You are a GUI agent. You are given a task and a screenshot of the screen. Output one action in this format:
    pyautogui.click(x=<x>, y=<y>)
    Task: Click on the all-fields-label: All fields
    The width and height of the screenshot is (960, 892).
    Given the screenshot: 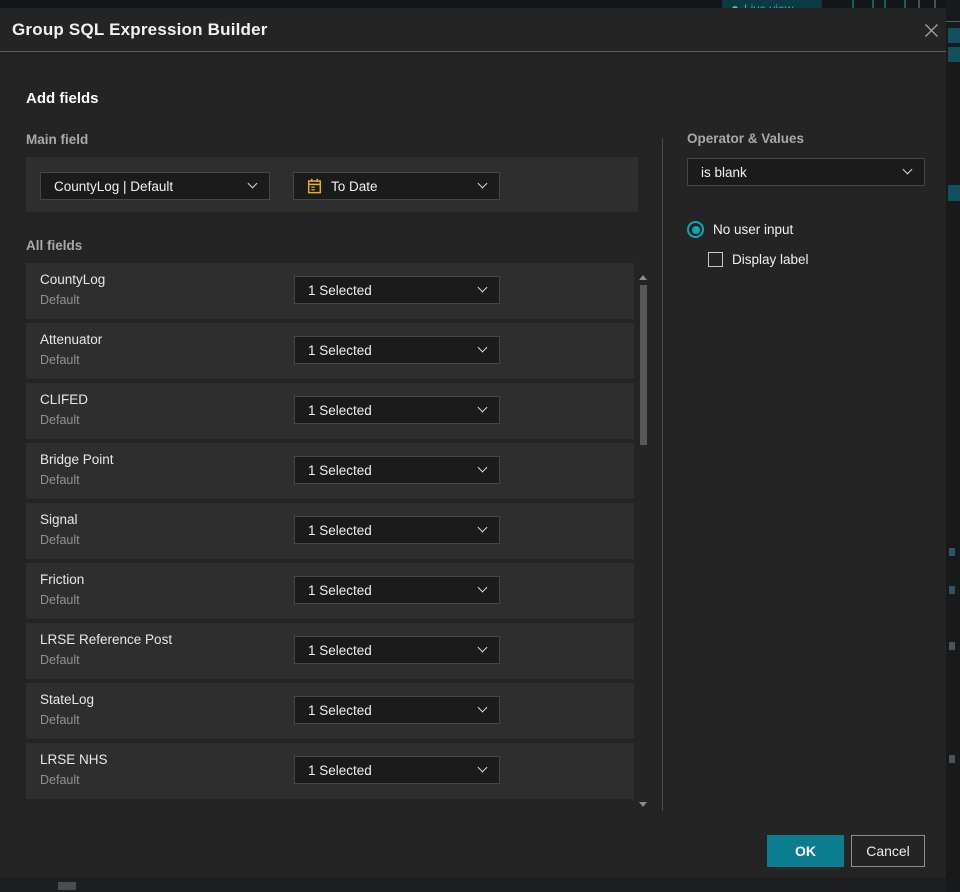 What is the action you would take?
    pyautogui.click(x=54, y=245)
    